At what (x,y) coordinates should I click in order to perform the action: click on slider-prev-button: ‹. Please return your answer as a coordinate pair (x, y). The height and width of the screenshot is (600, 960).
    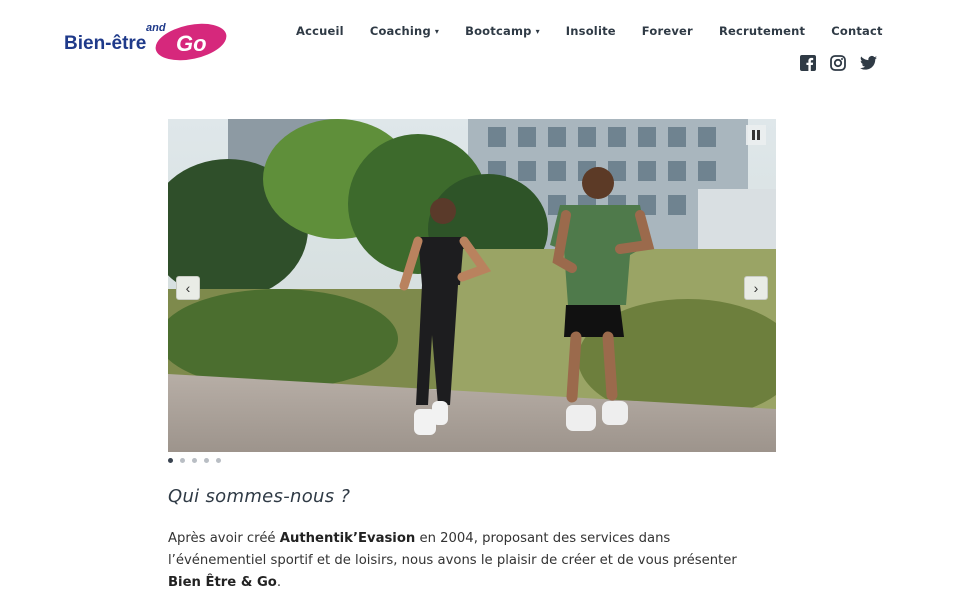
    Looking at the image, I should click on (188, 288).